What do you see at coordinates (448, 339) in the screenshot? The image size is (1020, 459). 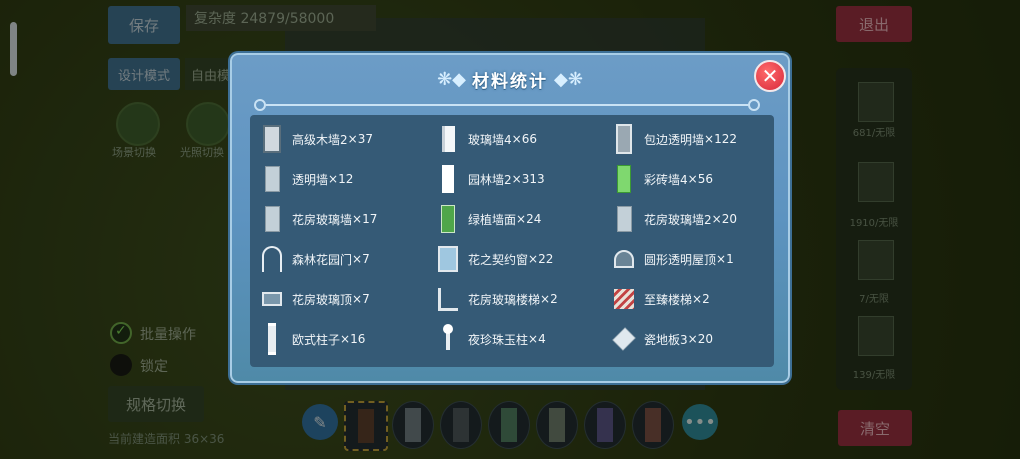 I see `night-pearl-pillar-icon` at bounding box center [448, 339].